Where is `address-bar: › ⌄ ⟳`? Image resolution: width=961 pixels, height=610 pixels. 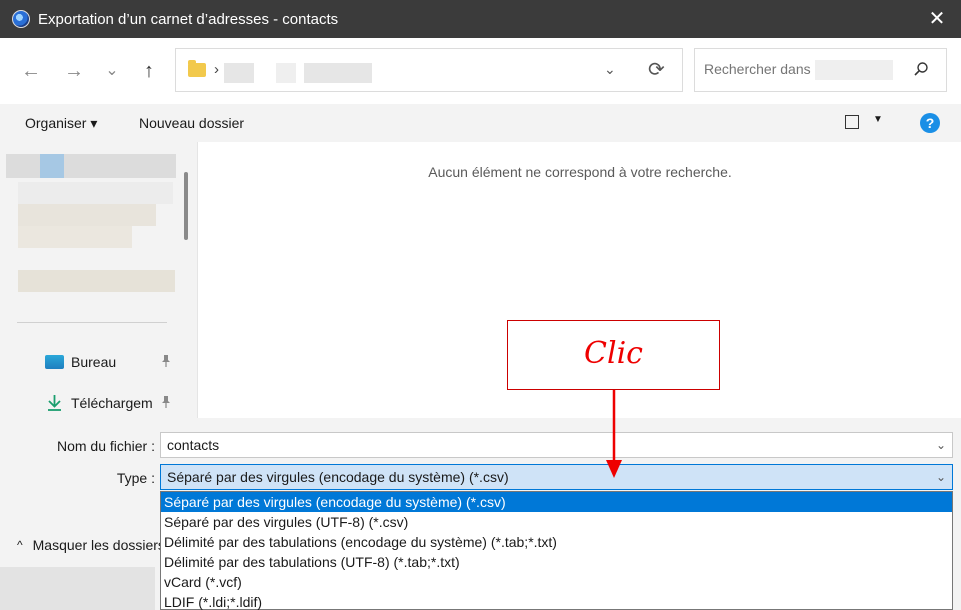 address-bar: › ⌄ ⟳ is located at coordinates (429, 70).